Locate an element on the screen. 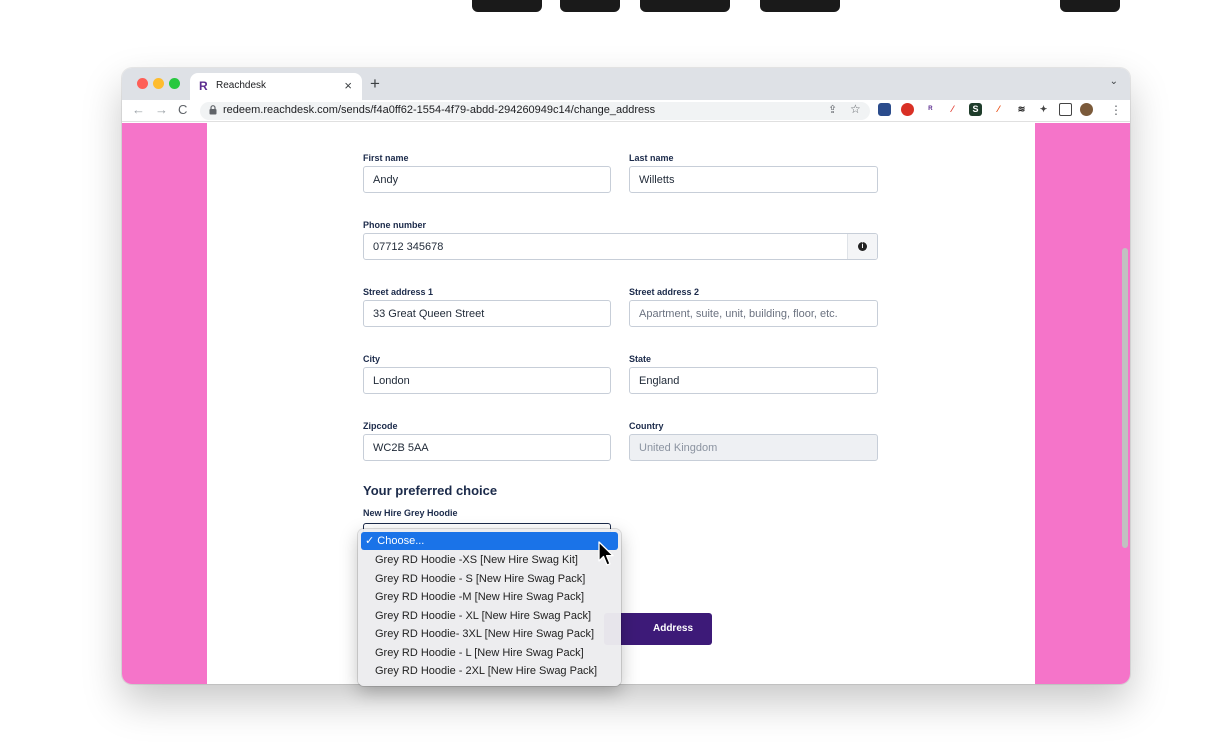 This screenshot has width=1230, height=744. country-field: United Kingdom is located at coordinates (753, 447).